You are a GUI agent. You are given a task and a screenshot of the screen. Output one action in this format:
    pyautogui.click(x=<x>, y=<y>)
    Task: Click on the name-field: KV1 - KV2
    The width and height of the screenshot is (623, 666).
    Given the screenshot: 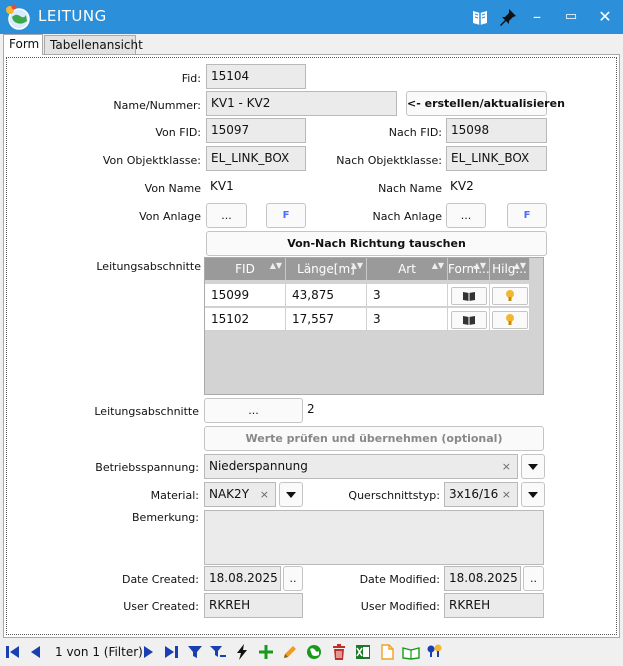 What is the action you would take?
    pyautogui.click(x=301, y=103)
    